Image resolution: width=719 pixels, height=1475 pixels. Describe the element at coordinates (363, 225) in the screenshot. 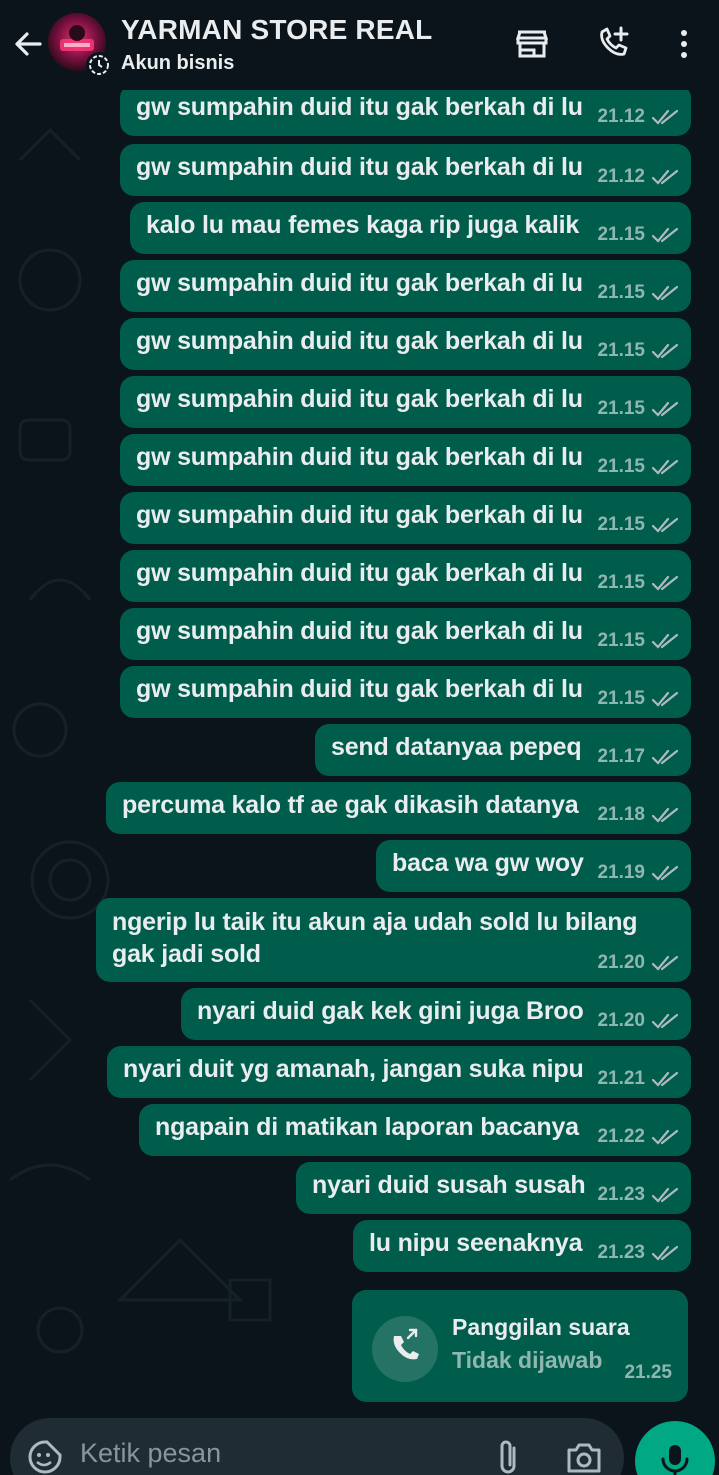

I see `message-text: kalo lu mau femes kaga rip juga kalik` at that location.